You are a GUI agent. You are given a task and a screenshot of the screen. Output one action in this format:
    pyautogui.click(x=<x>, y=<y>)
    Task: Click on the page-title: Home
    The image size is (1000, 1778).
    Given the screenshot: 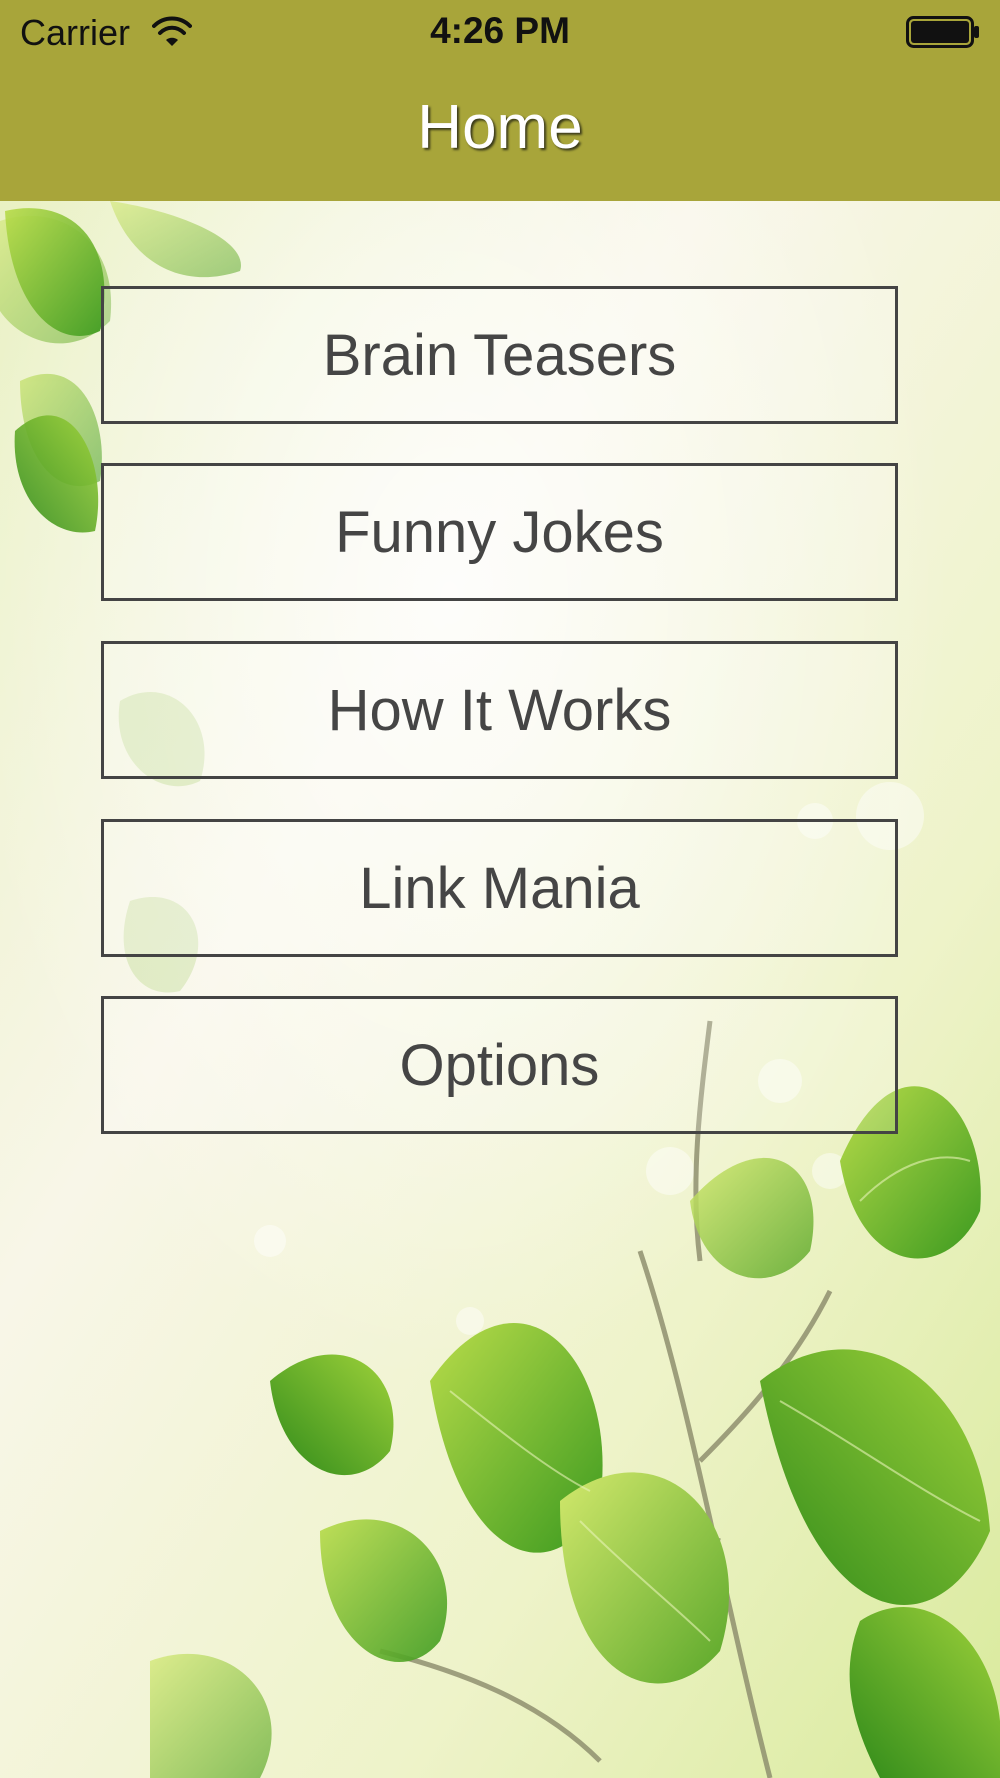 What is the action you would take?
    pyautogui.click(x=500, y=127)
    